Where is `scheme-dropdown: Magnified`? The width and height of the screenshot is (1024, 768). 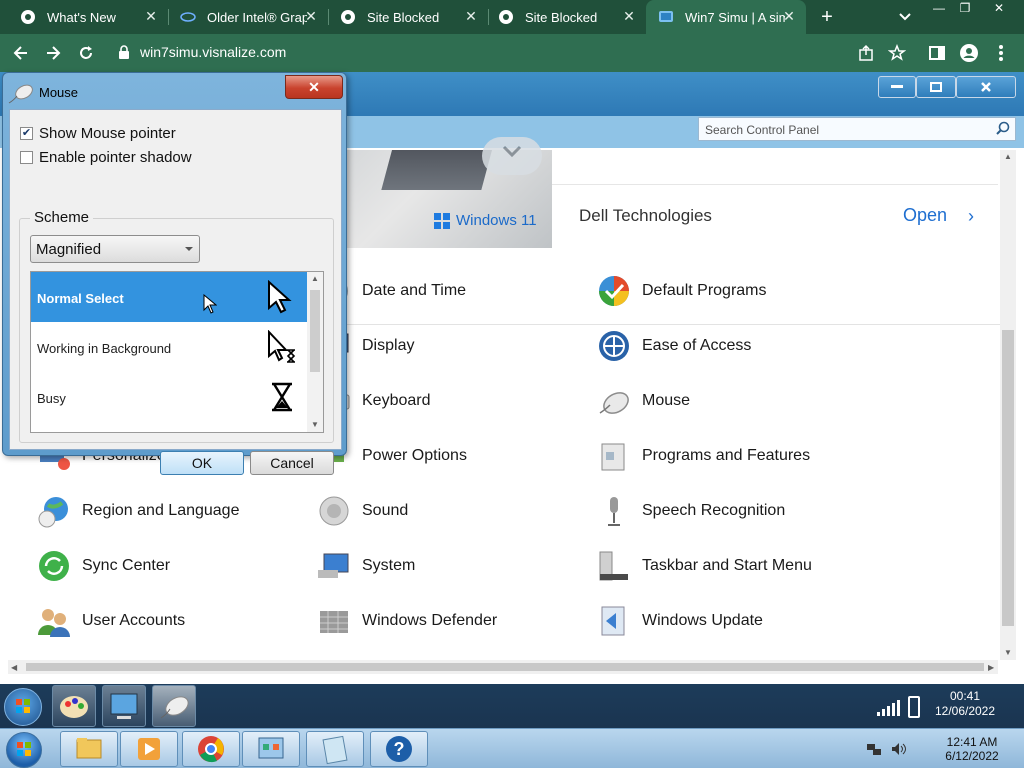
scheme-dropdown: Magnified is located at coordinates (115, 249).